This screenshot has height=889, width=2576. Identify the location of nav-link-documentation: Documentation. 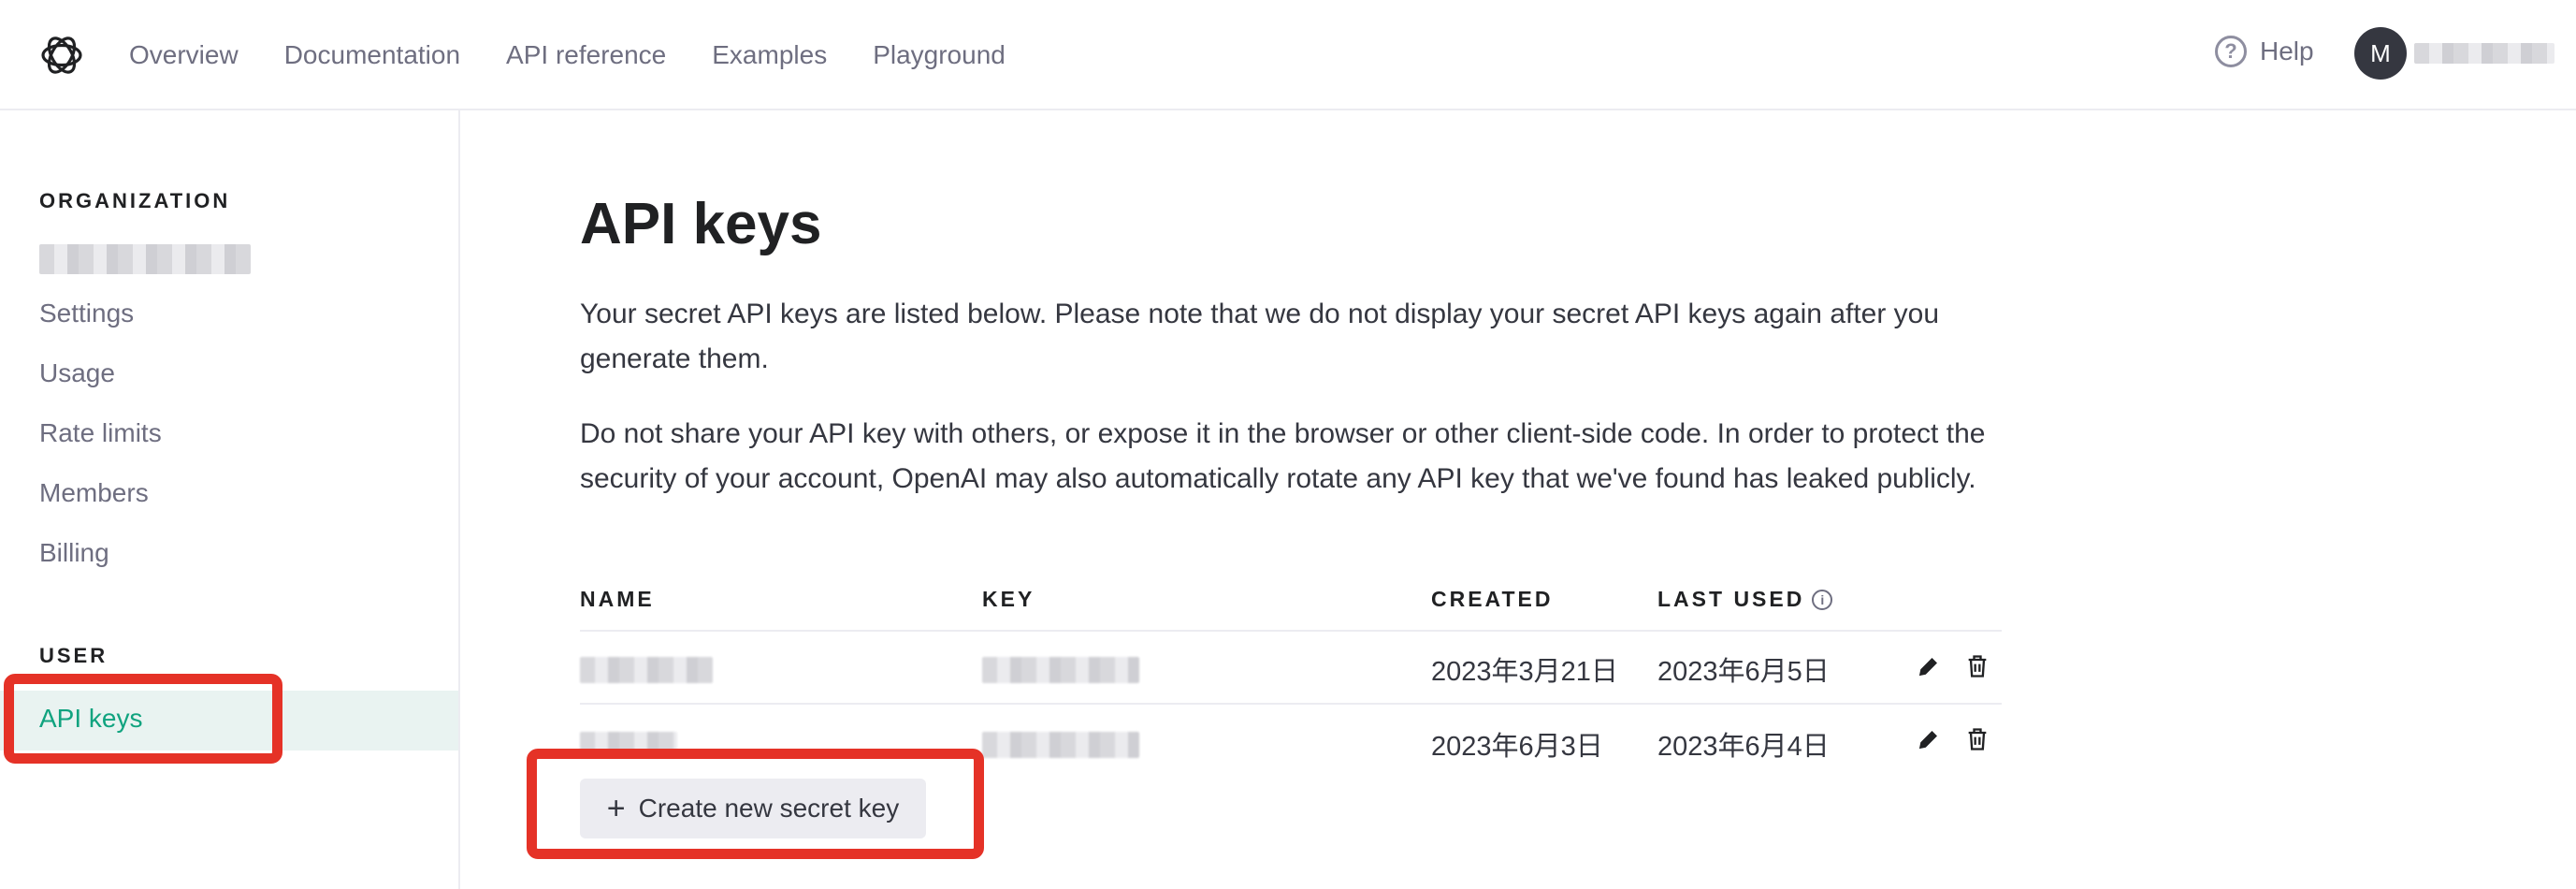
(372, 55).